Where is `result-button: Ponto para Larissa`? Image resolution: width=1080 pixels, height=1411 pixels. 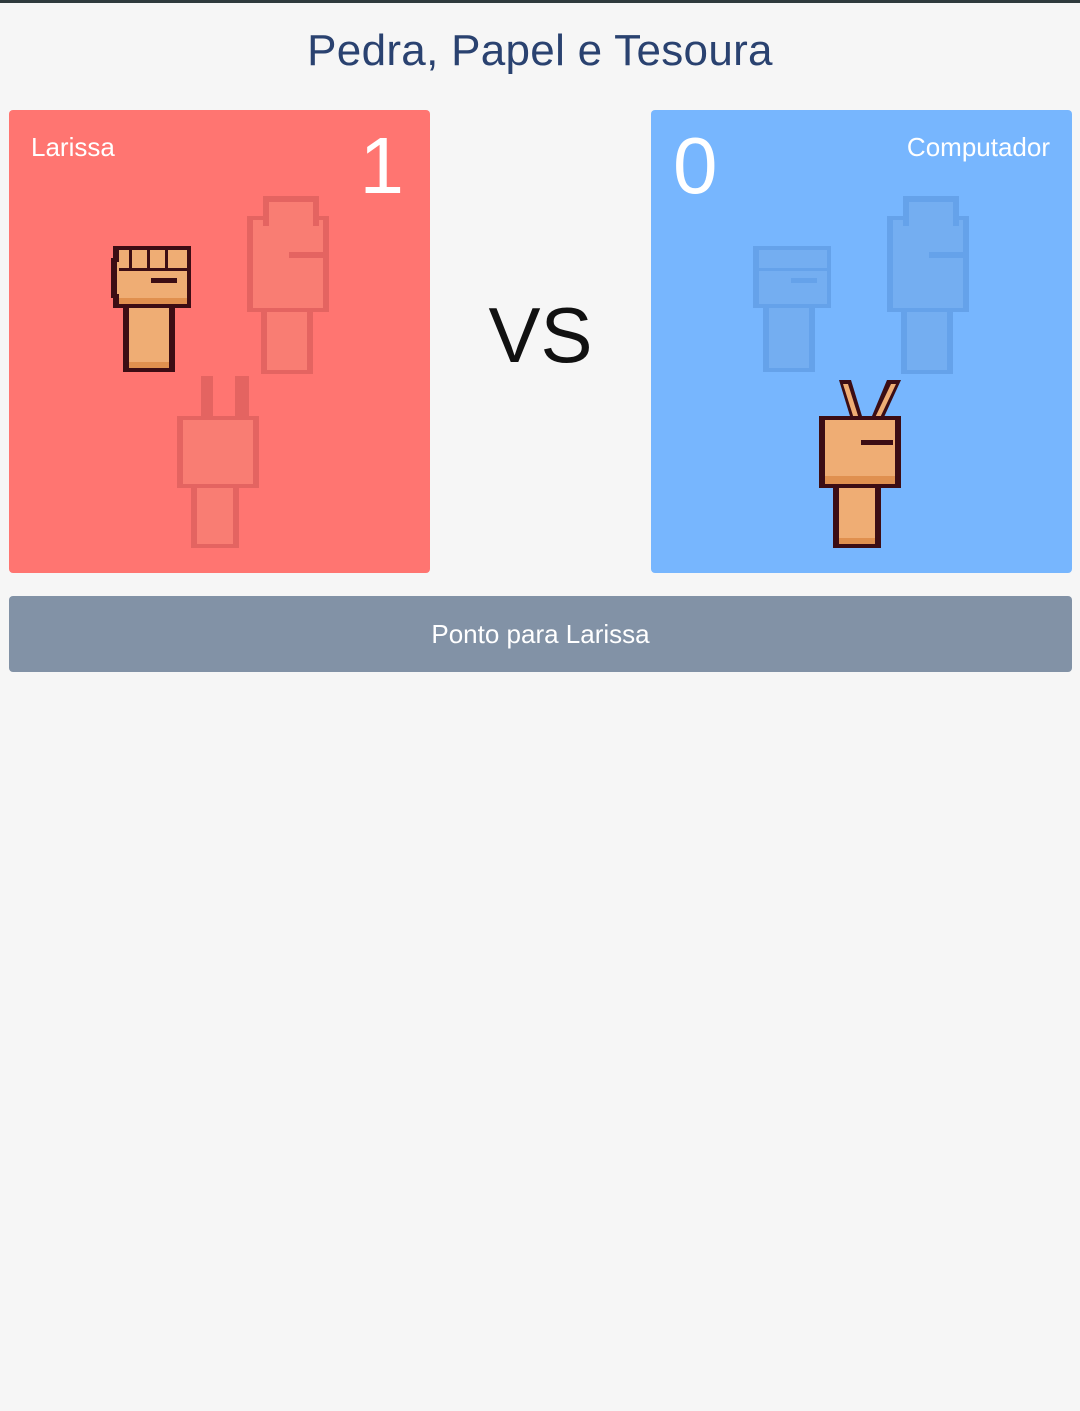 result-button: Ponto para Larissa is located at coordinates (540, 634).